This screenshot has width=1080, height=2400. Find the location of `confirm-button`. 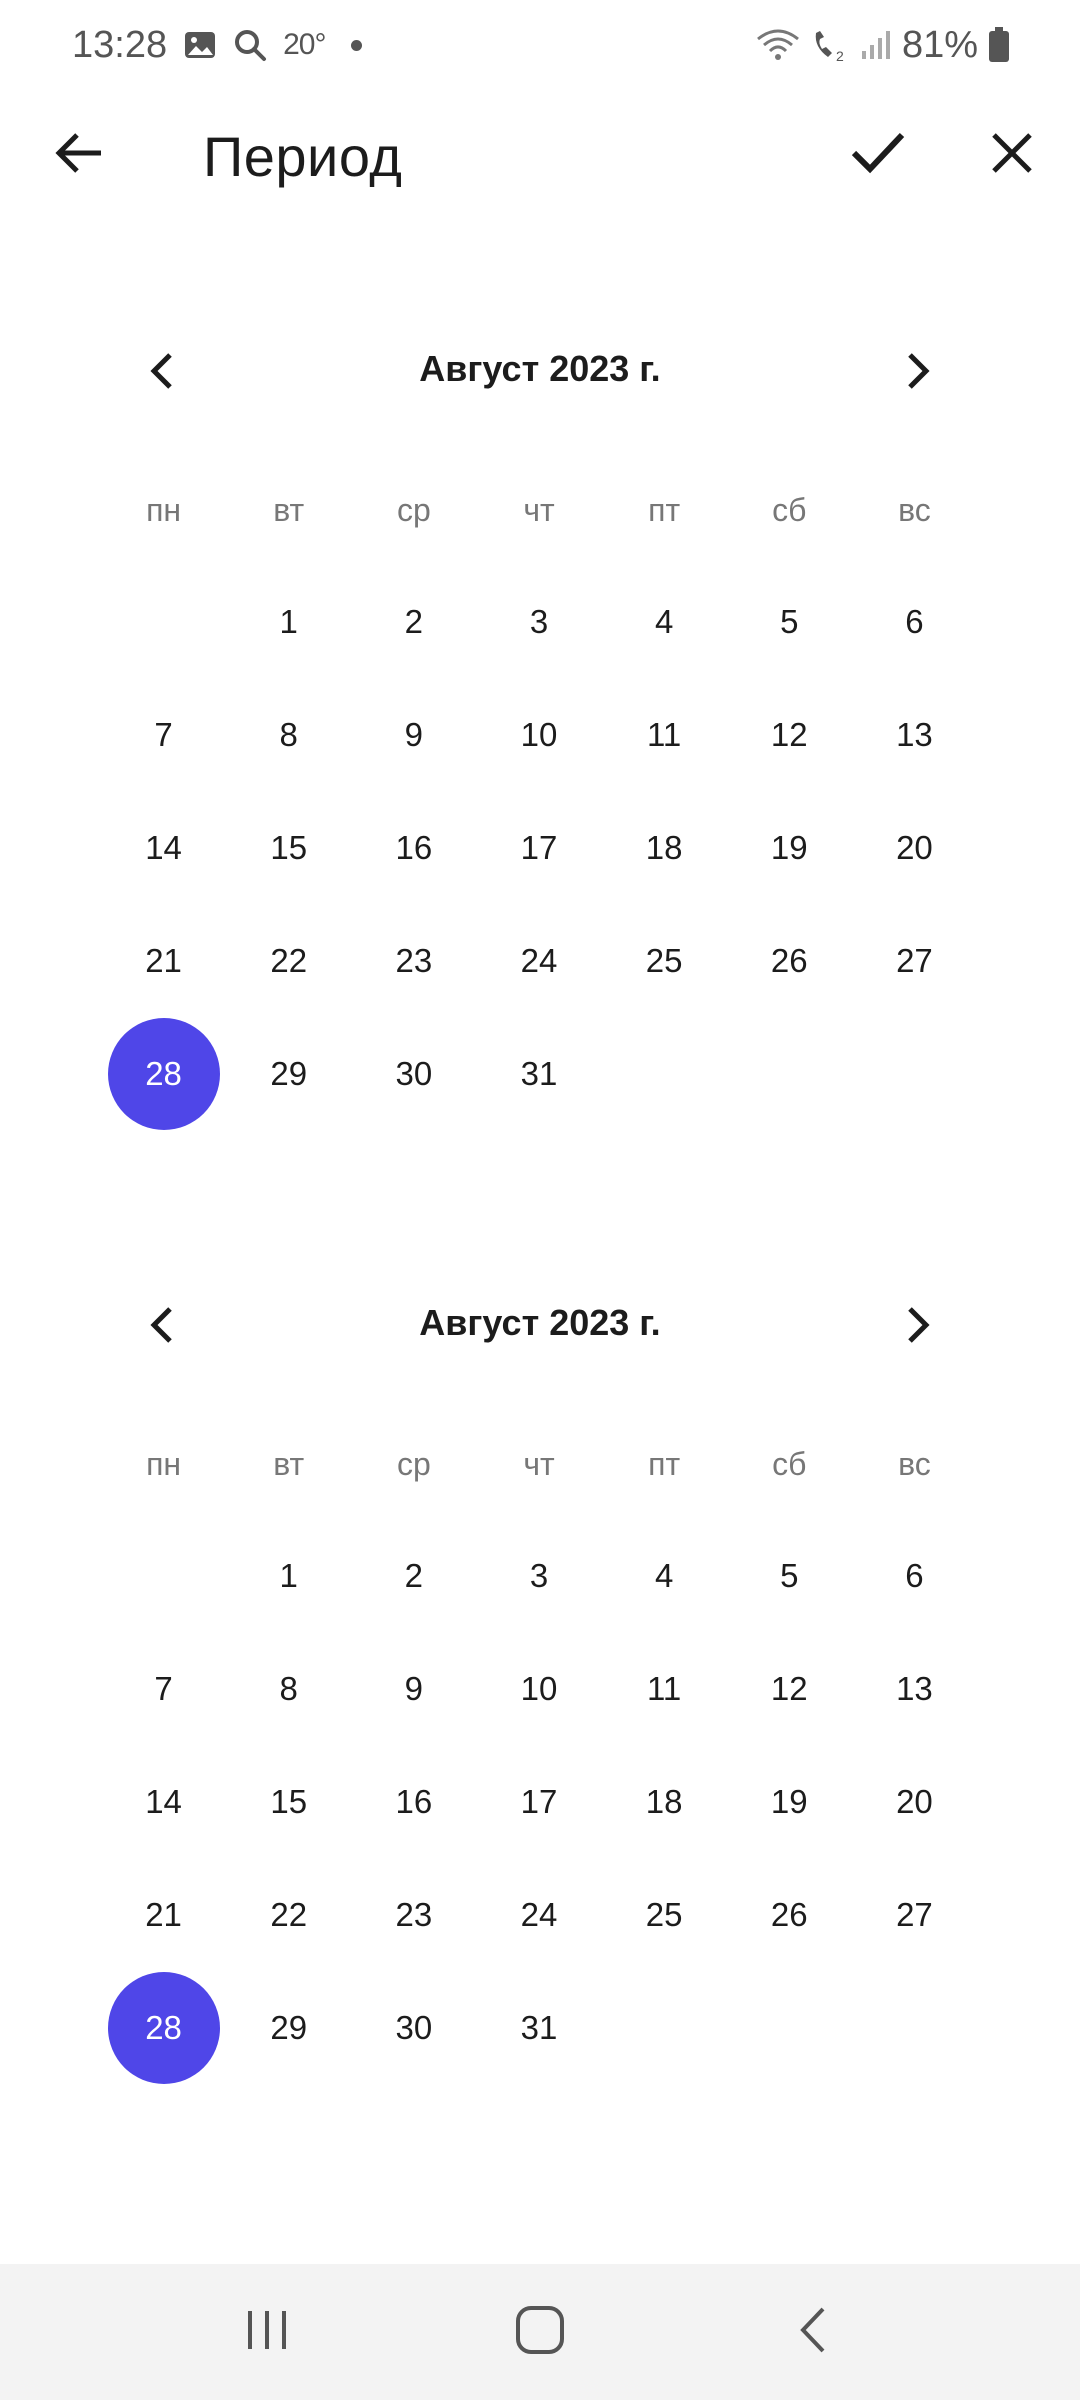

confirm-button is located at coordinates (878, 155).